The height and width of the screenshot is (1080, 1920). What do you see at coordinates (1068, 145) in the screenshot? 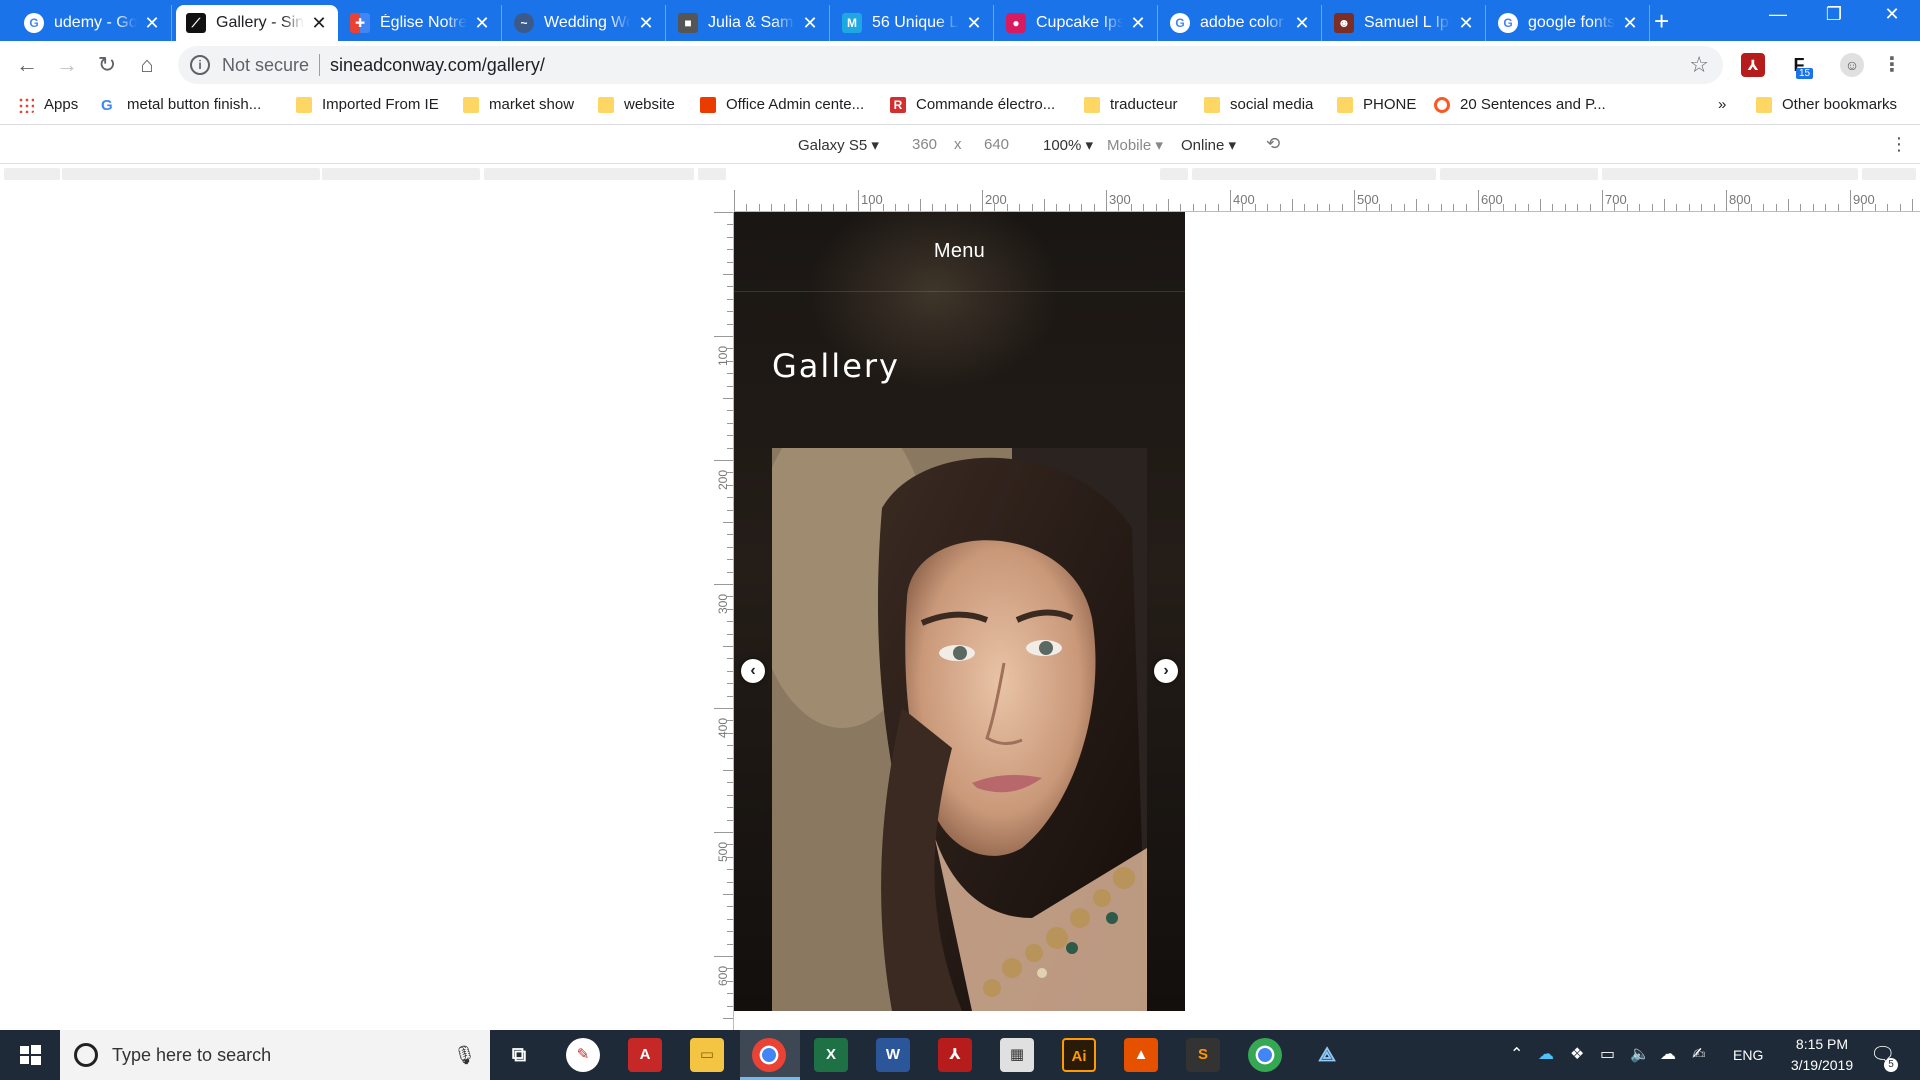
I see `zoom-select: 100% ▾` at bounding box center [1068, 145].